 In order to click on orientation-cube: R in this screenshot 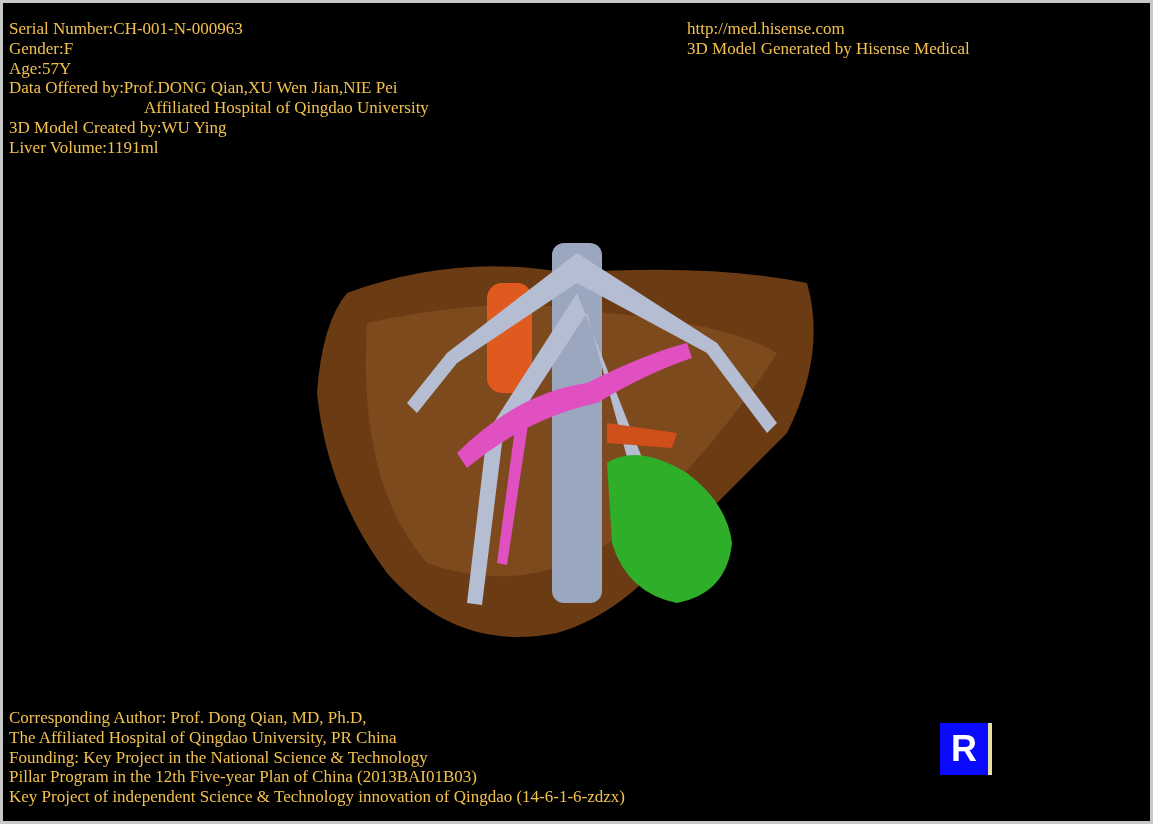, I will do `click(966, 749)`.